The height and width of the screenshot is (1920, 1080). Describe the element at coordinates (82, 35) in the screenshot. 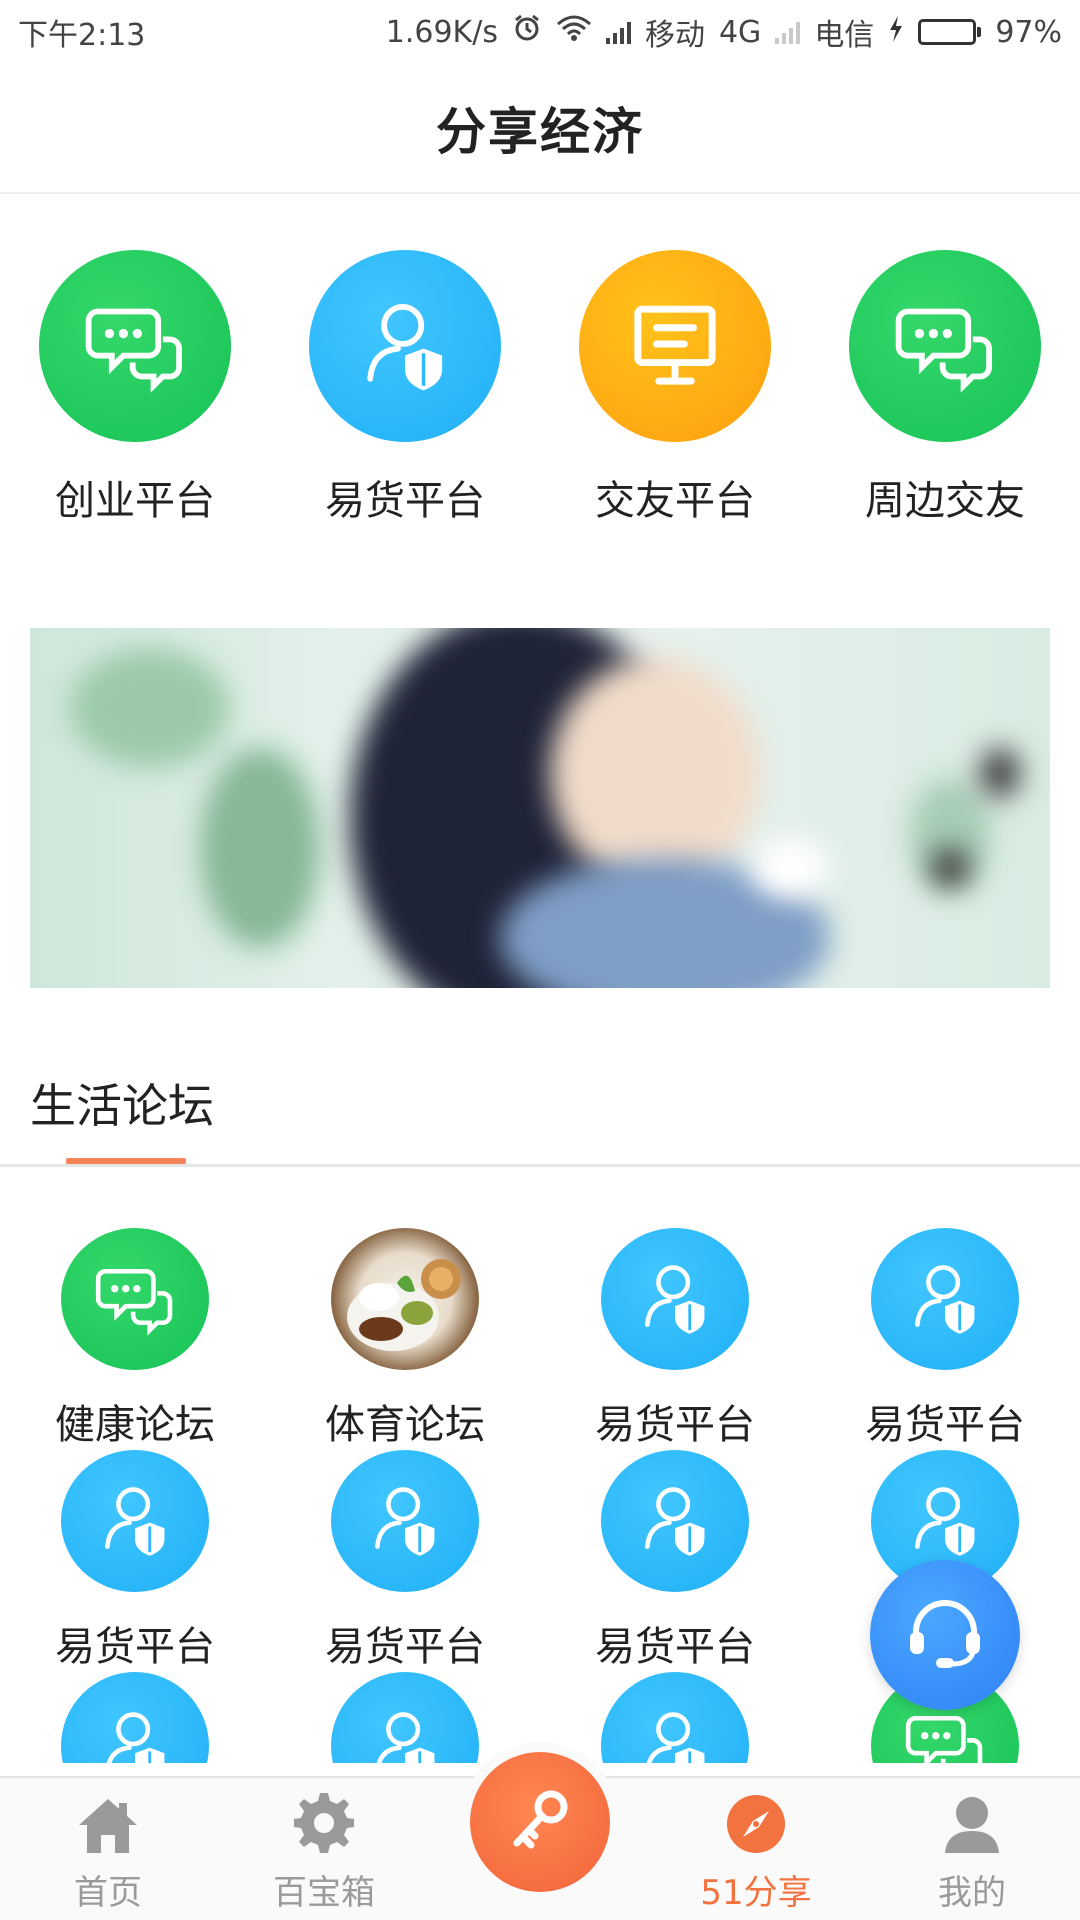

I see `status-time: 下午2:13` at that location.